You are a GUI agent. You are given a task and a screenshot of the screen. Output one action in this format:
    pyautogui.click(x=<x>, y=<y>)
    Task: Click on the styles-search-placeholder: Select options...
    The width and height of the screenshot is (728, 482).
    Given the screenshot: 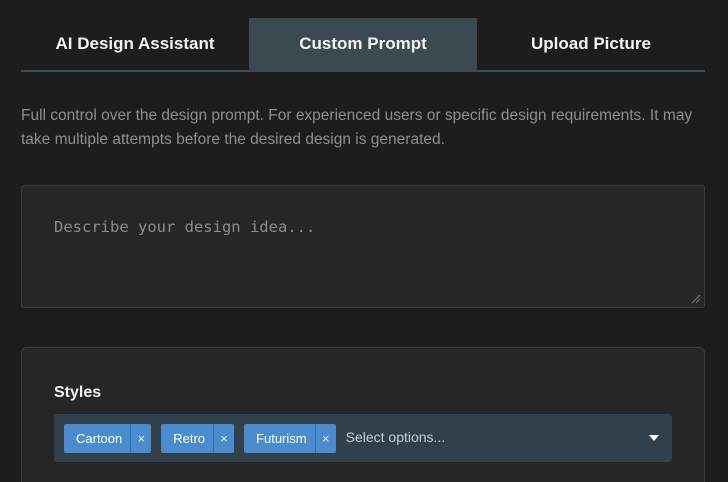 What is the action you would take?
    pyautogui.click(x=497, y=437)
    